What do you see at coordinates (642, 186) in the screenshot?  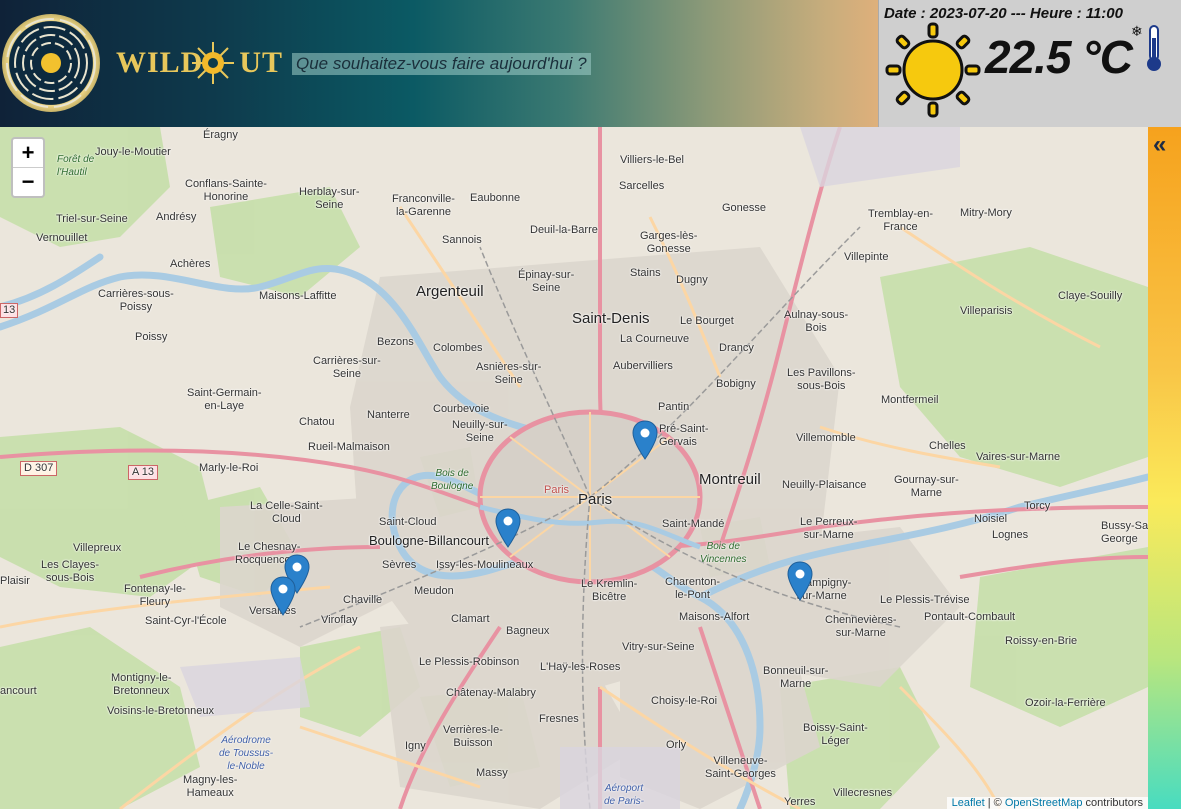 I see `place-label: Sarcelles` at bounding box center [642, 186].